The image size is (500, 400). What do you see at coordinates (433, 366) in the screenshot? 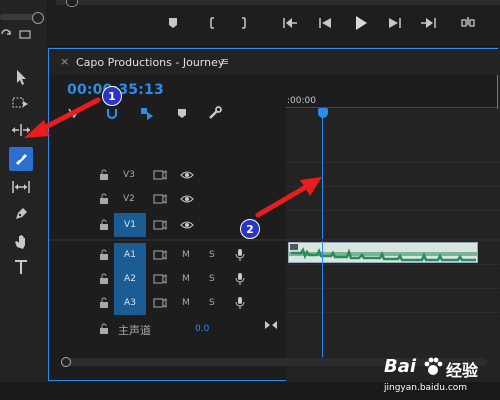
I see `paw-logo-icon` at bounding box center [433, 366].